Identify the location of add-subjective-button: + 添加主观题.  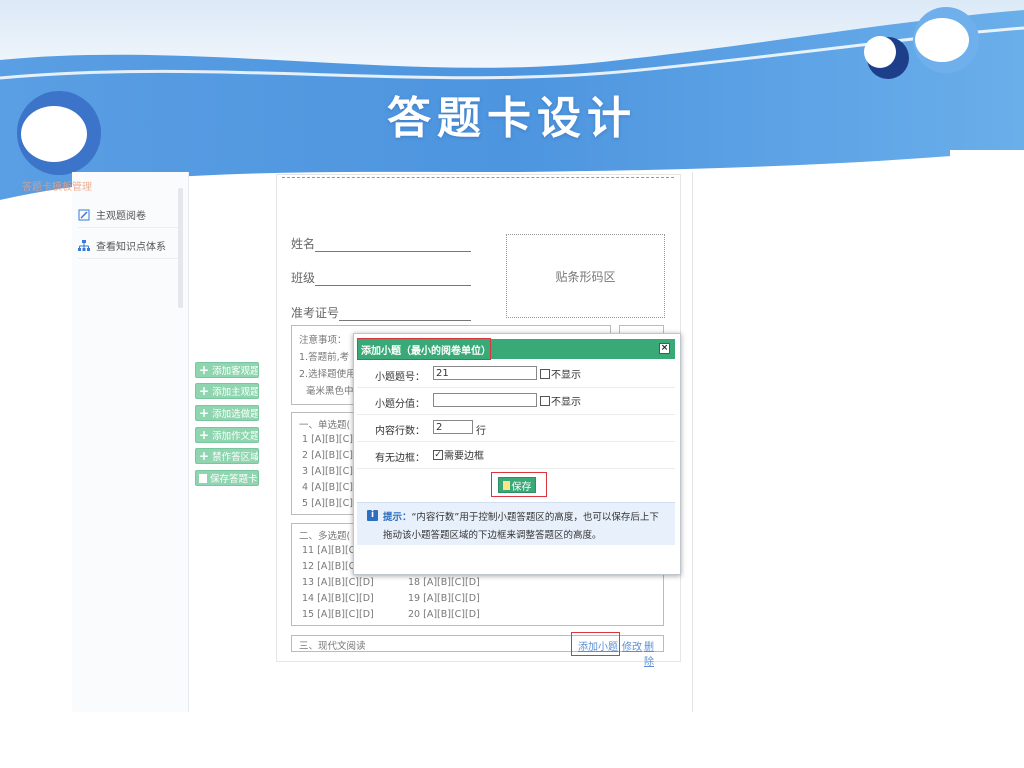
(227, 391).